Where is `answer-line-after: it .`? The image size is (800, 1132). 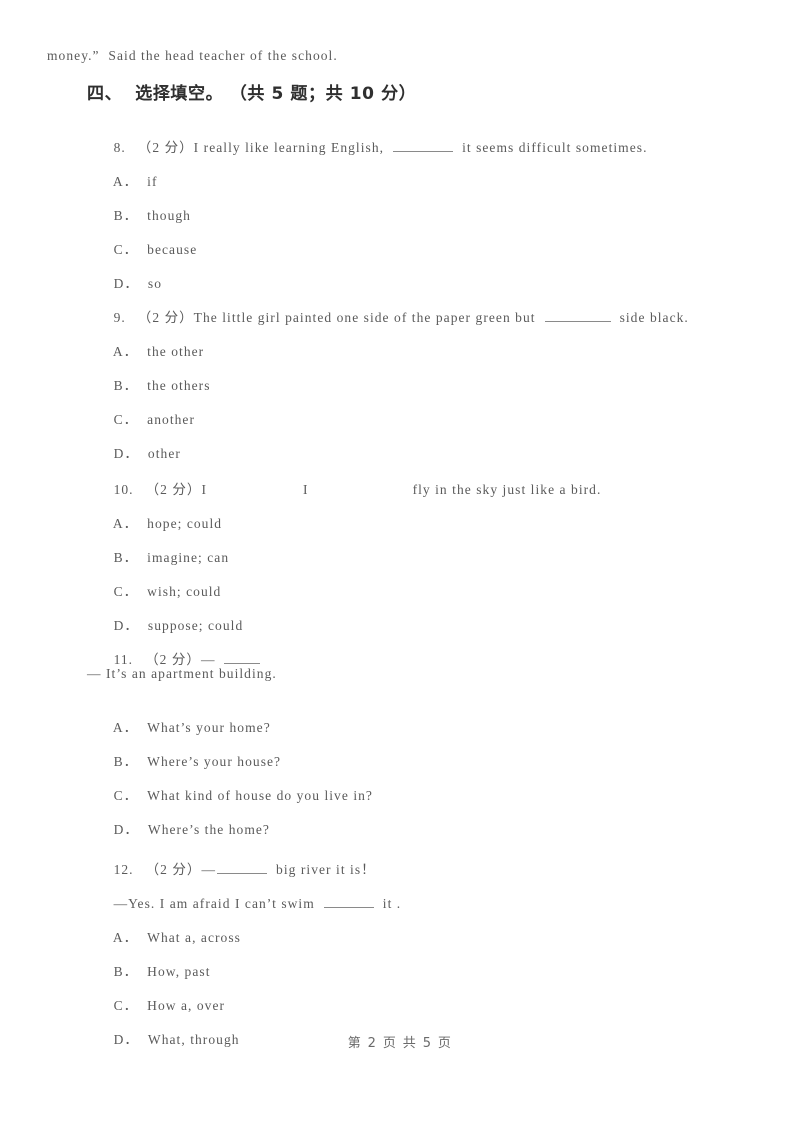
answer-line-after: it . is located at coordinates (392, 903).